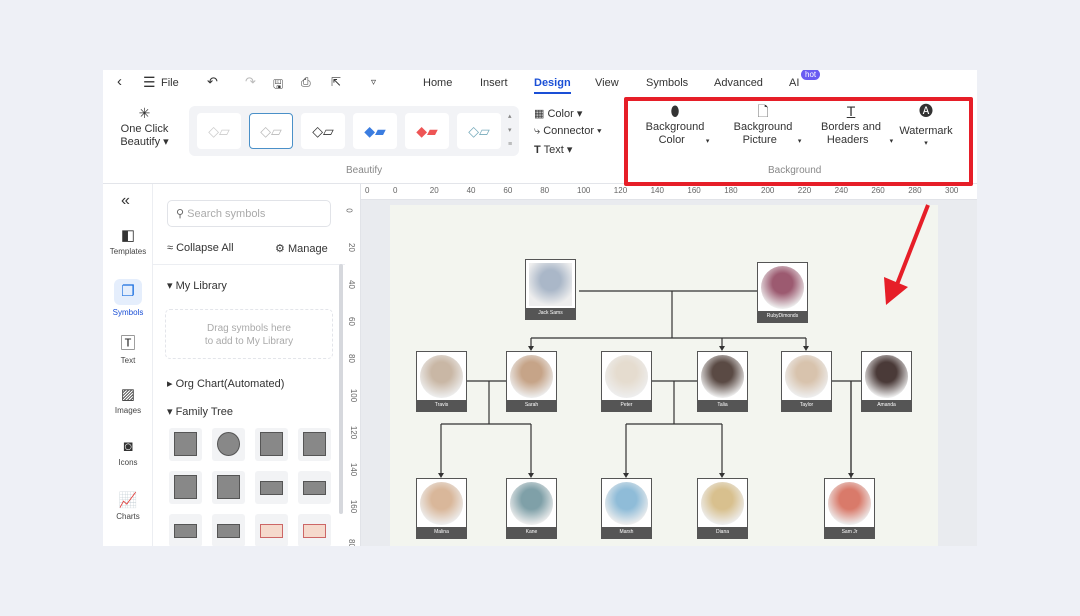 The image size is (1080, 616). I want to click on text-dropdown: T Text ▾, so click(553, 149).